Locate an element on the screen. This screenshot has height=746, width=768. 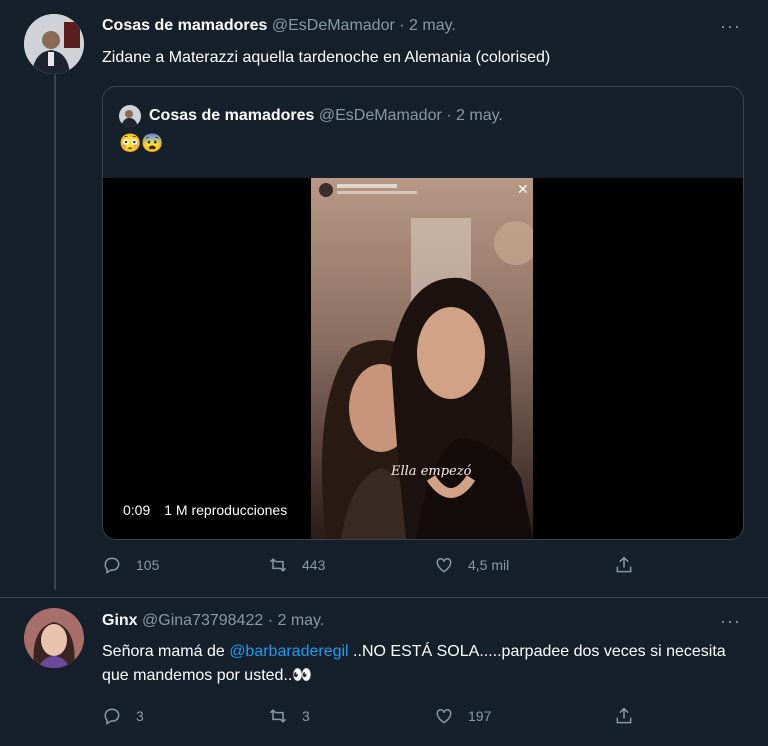
author-handle: @EsDeMamador is located at coordinates (333, 25).